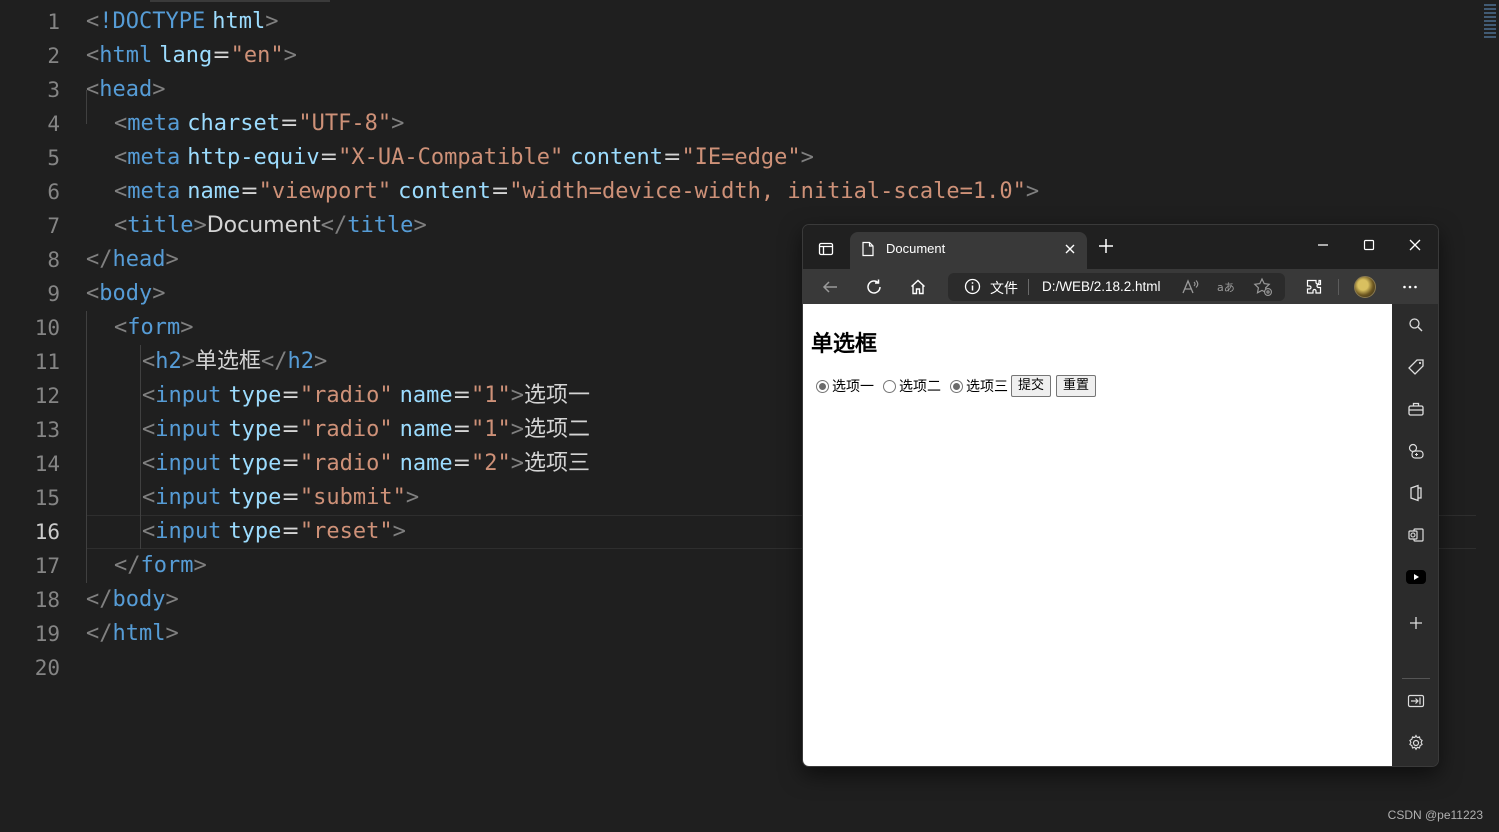  I want to click on code-token: "en", so click(257, 55).